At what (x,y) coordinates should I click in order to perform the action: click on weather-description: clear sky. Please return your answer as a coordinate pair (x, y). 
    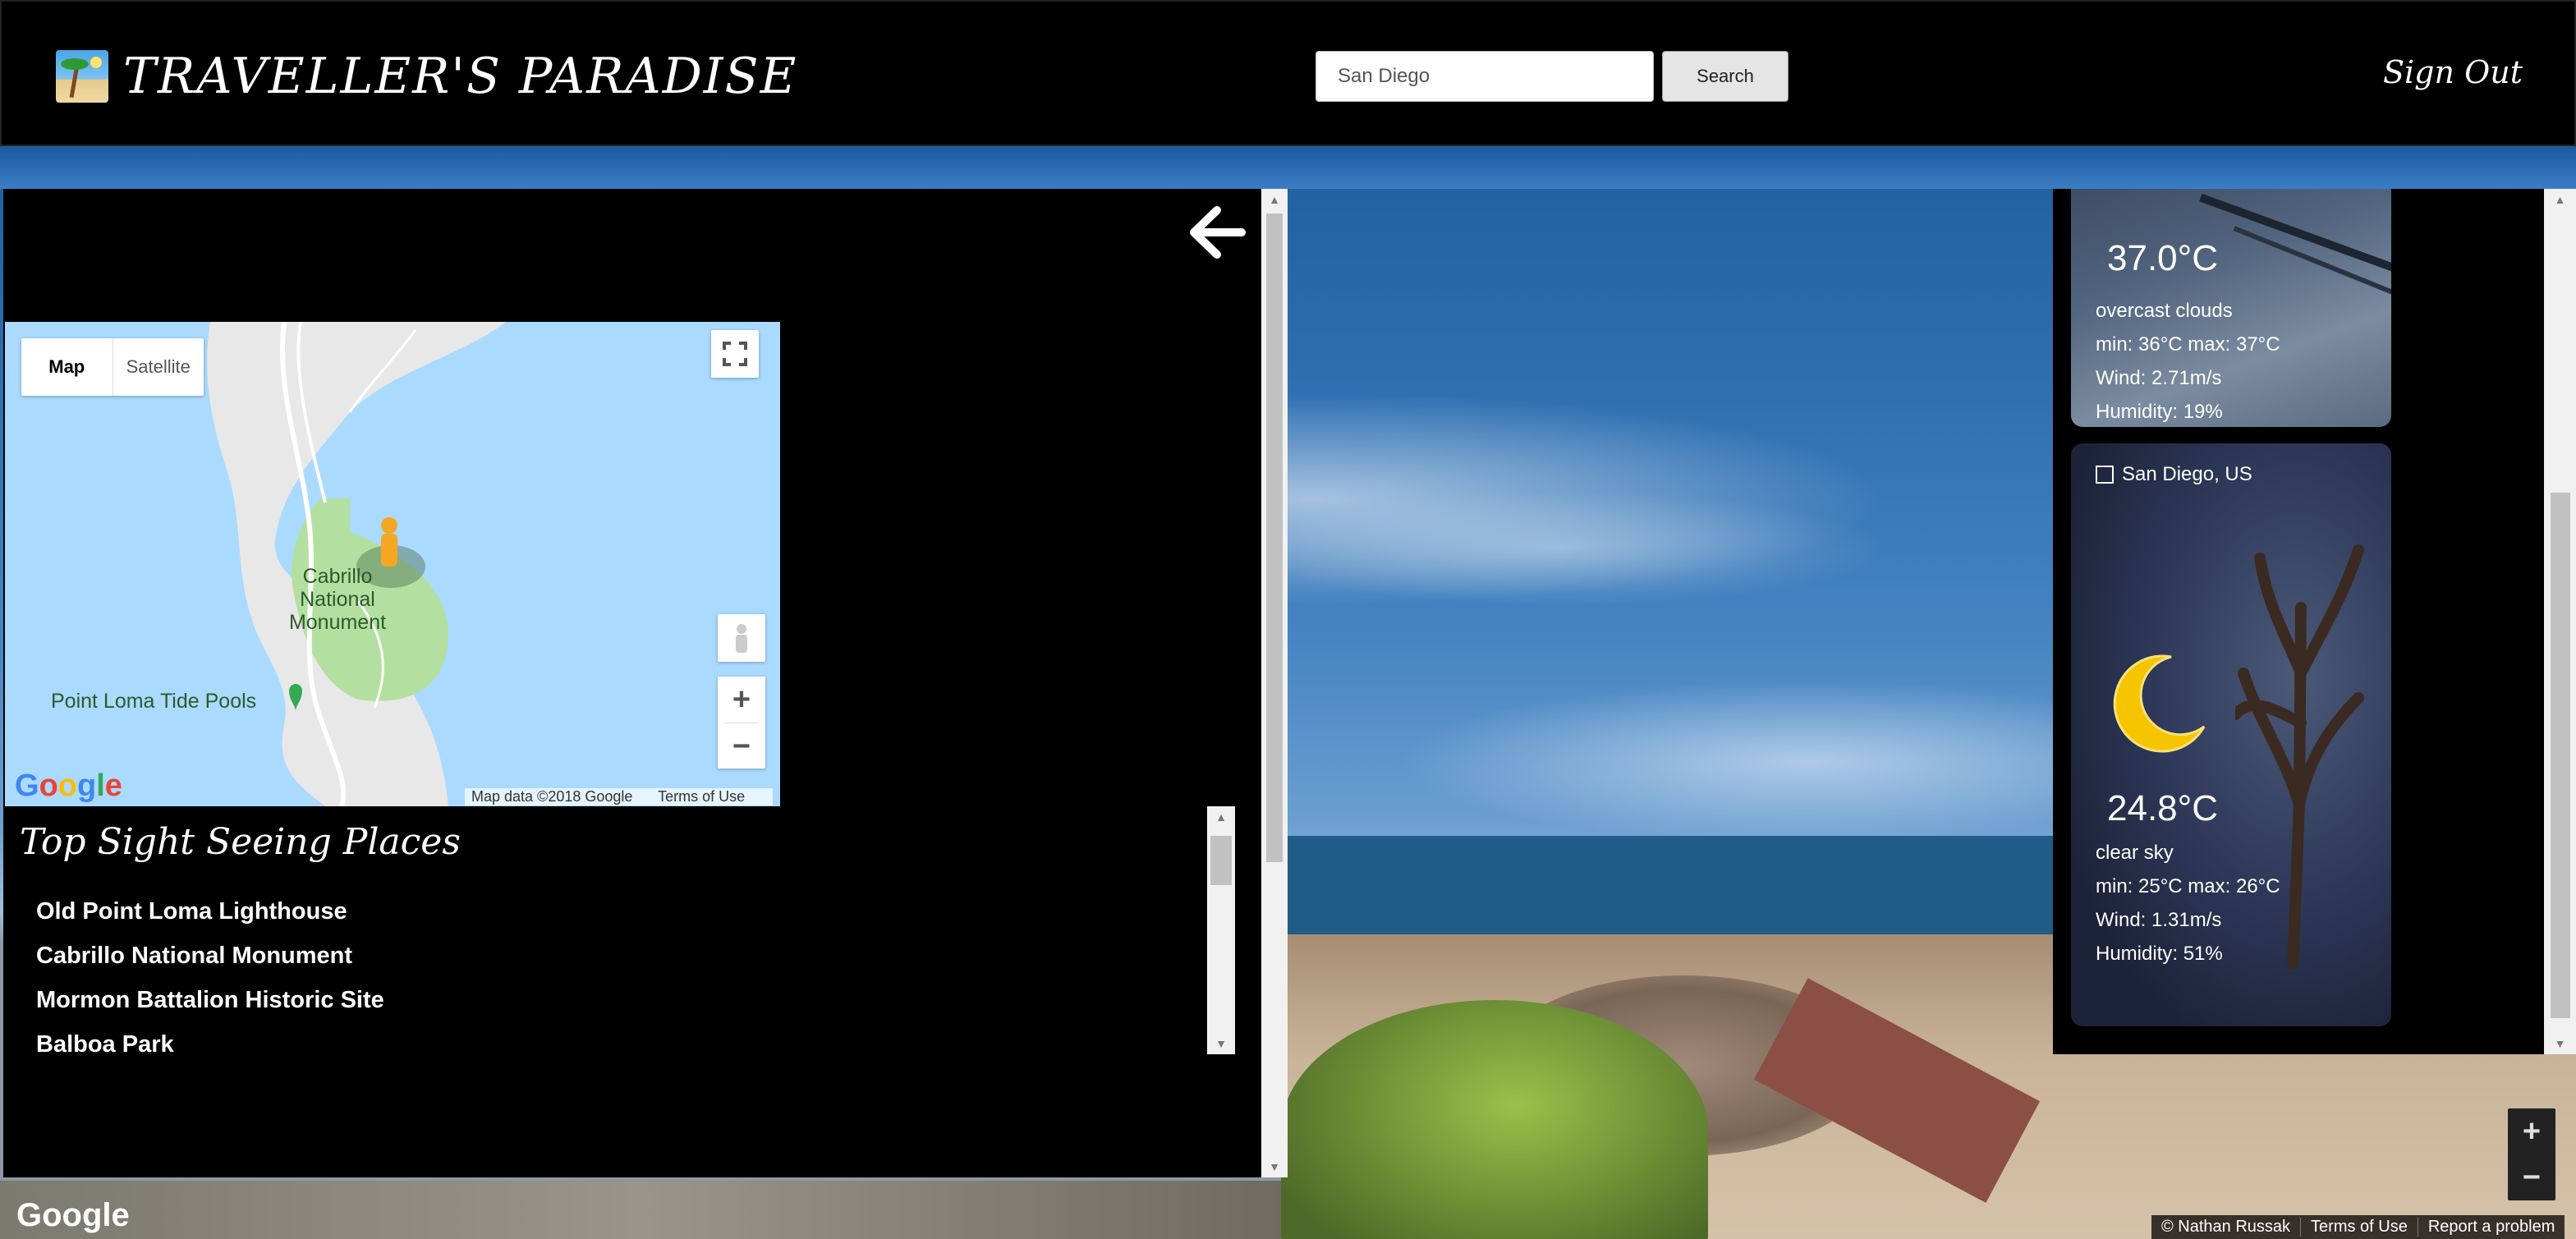
    Looking at the image, I should click on (2135, 853).